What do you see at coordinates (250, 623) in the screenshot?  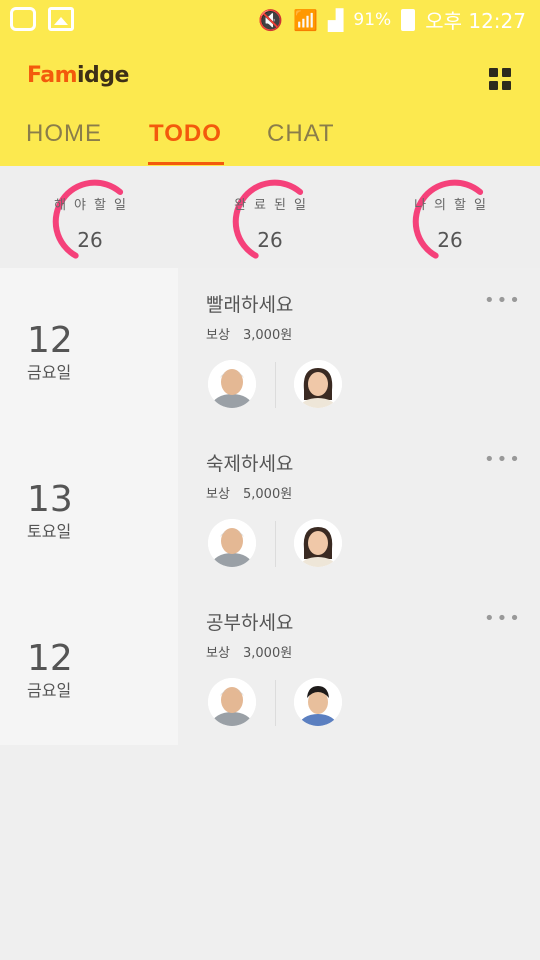 I see `todo-title: 공부하세요` at bounding box center [250, 623].